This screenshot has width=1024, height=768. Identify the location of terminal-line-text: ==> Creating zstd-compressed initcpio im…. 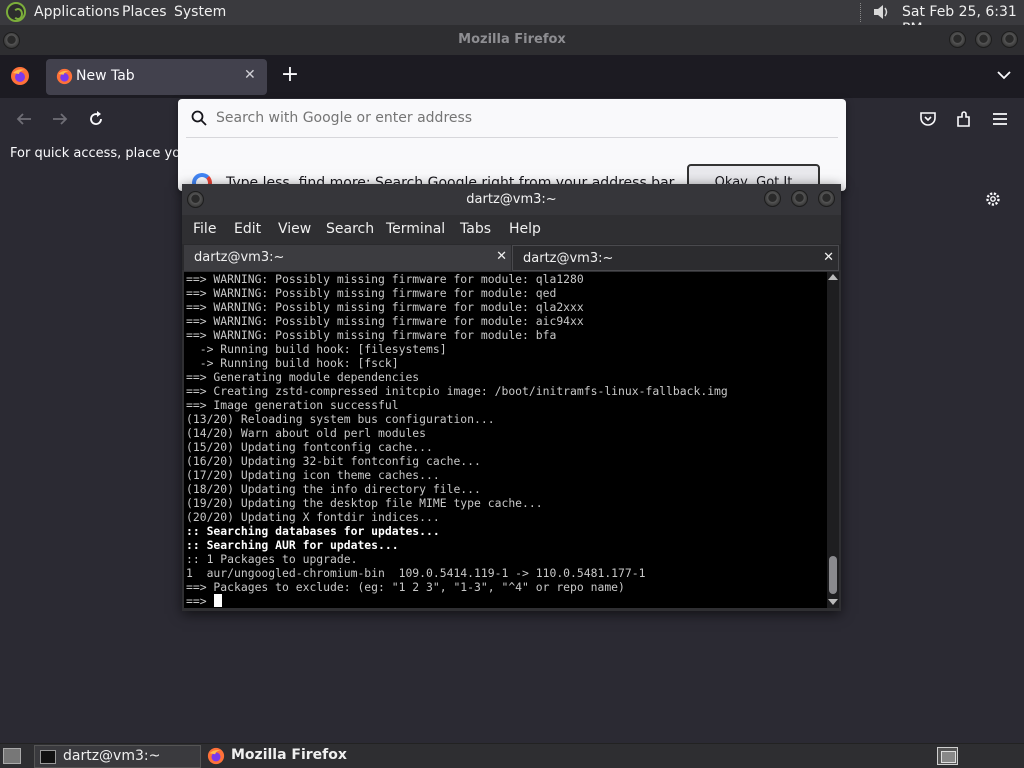
(457, 391).